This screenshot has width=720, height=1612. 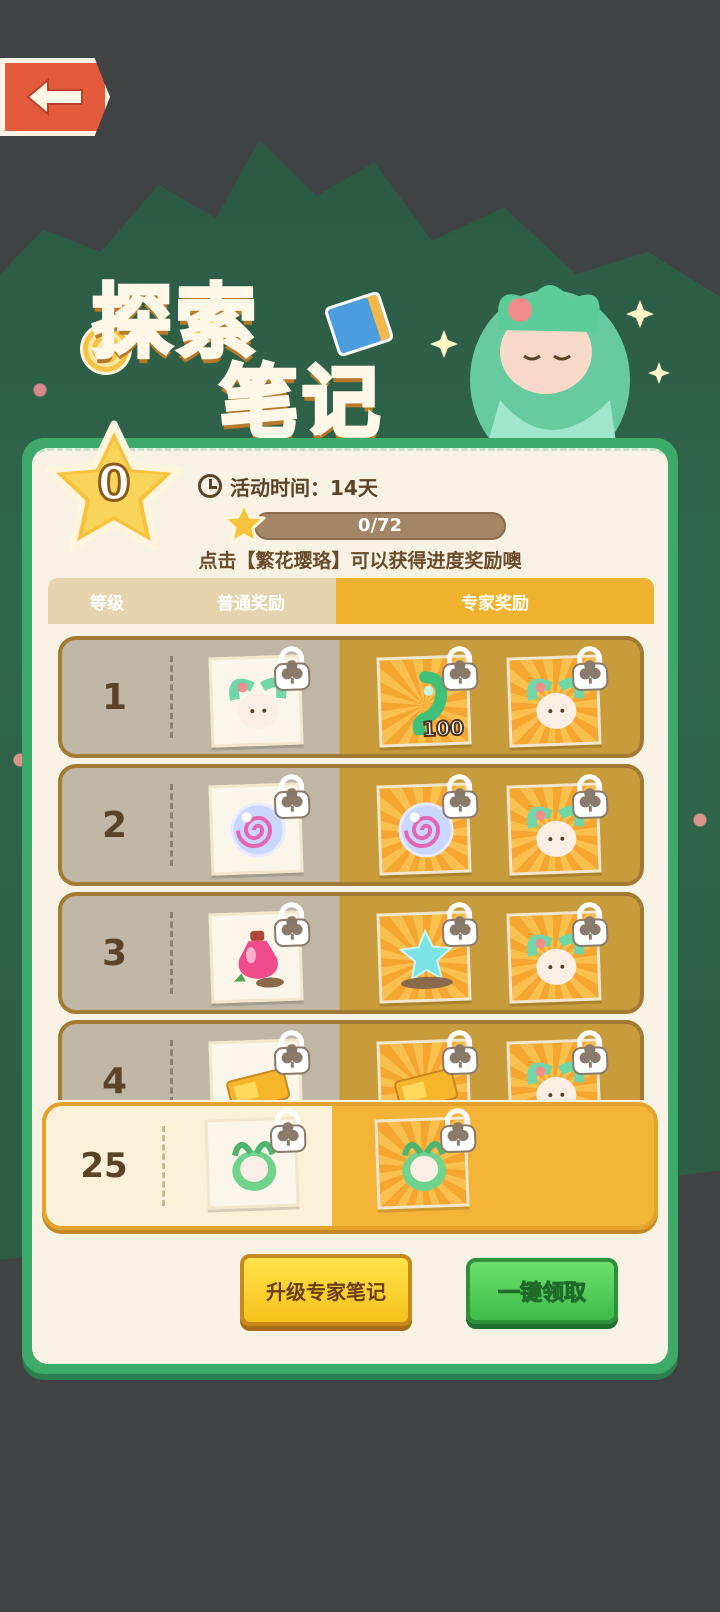 I want to click on reward-row: 2, so click(x=351, y=825).